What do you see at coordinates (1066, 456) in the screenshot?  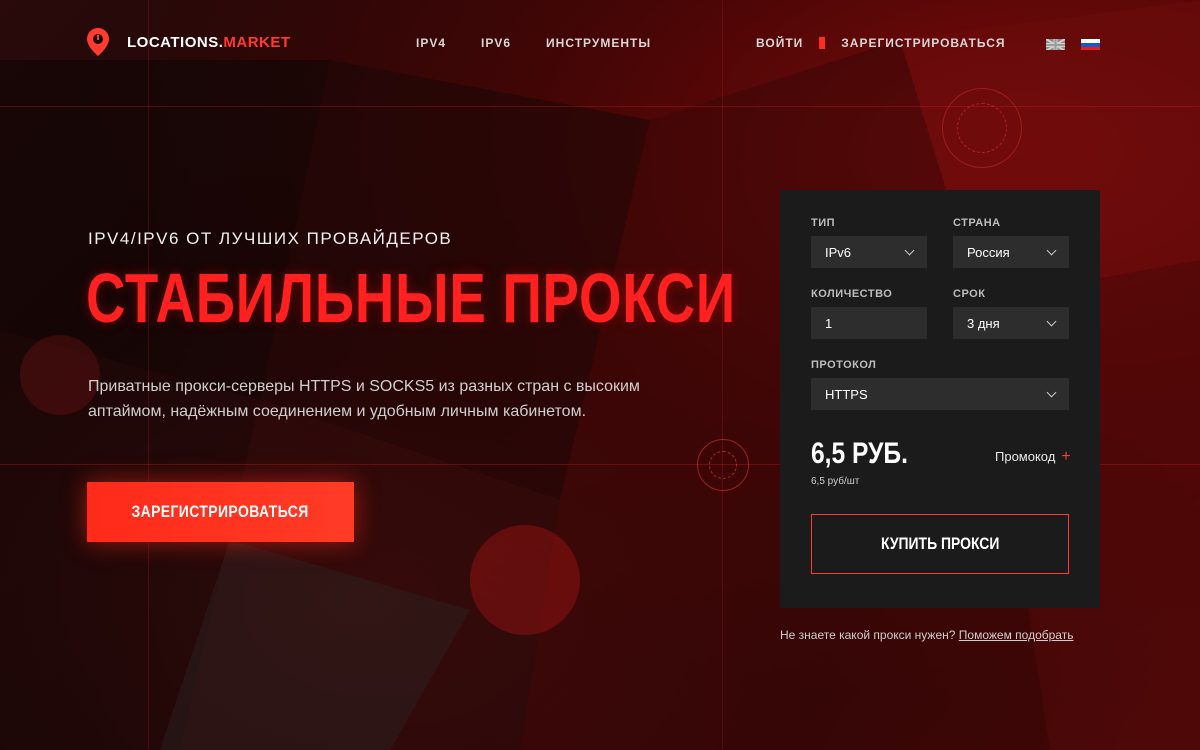 I see `plus-icon: +` at bounding box center [1066, 456].